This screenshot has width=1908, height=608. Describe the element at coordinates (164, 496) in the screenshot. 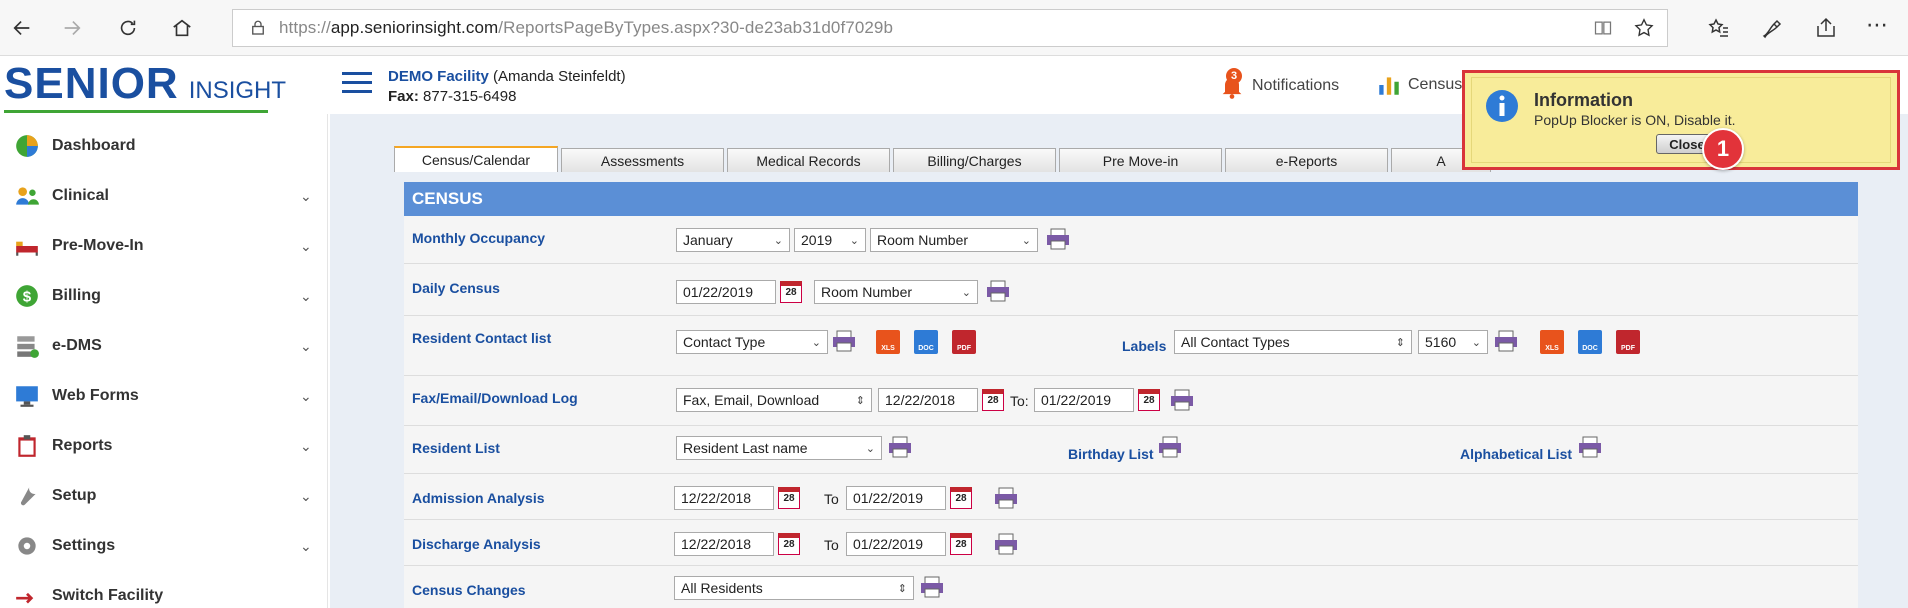

I see `sidebar-item-setup: Setup ⌄` at that location.